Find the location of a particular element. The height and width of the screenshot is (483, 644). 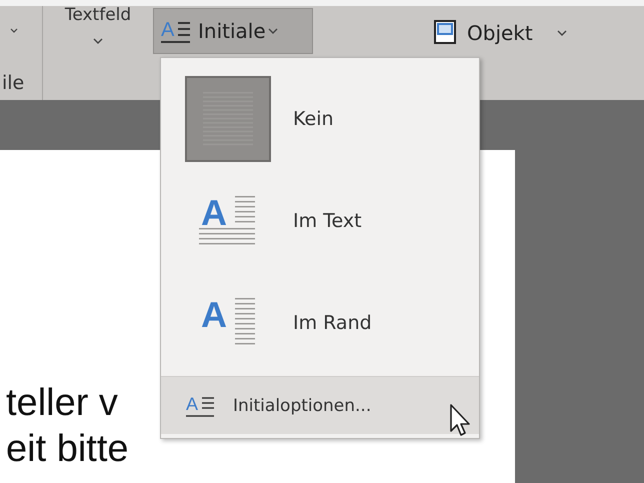

document-text: teller v is located at coordinates (62, 403).